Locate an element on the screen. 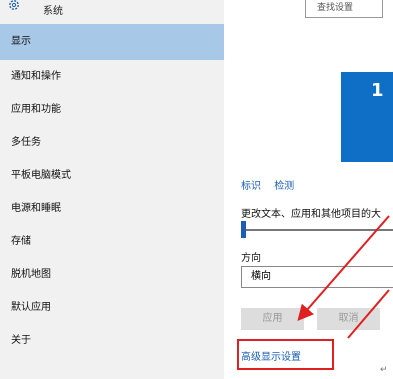 The width and height of the screenshot is (393, 379). identify-link: 标识 is located at coordinates (251, 186).